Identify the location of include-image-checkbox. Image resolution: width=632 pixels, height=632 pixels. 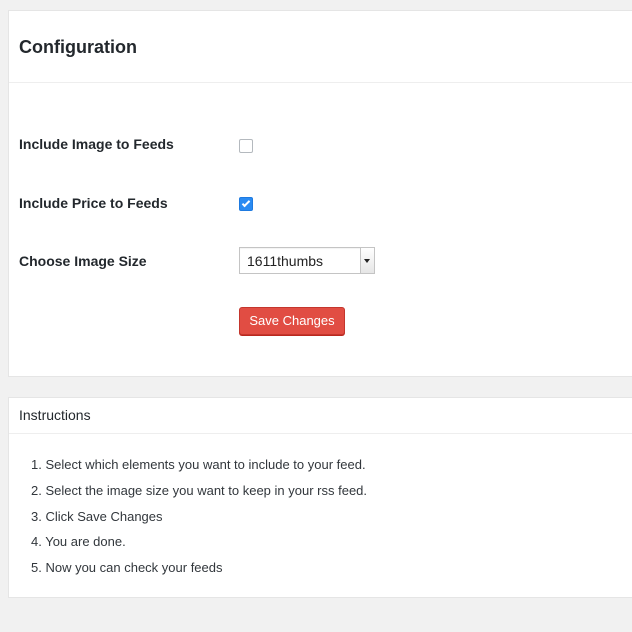
(246, 146).